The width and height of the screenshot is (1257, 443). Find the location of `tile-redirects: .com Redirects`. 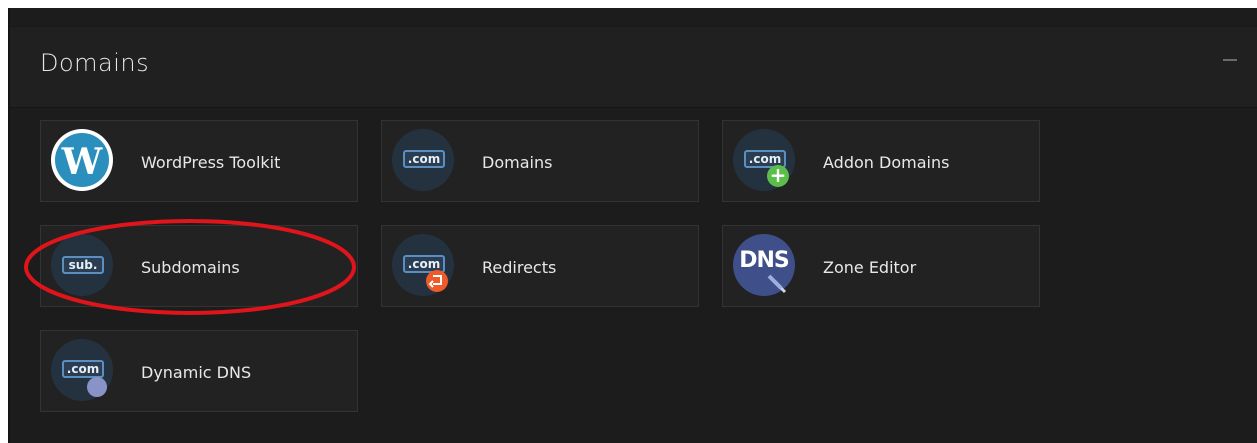

tile-redirects: .com Redirects is located at coordinates (540, 266).